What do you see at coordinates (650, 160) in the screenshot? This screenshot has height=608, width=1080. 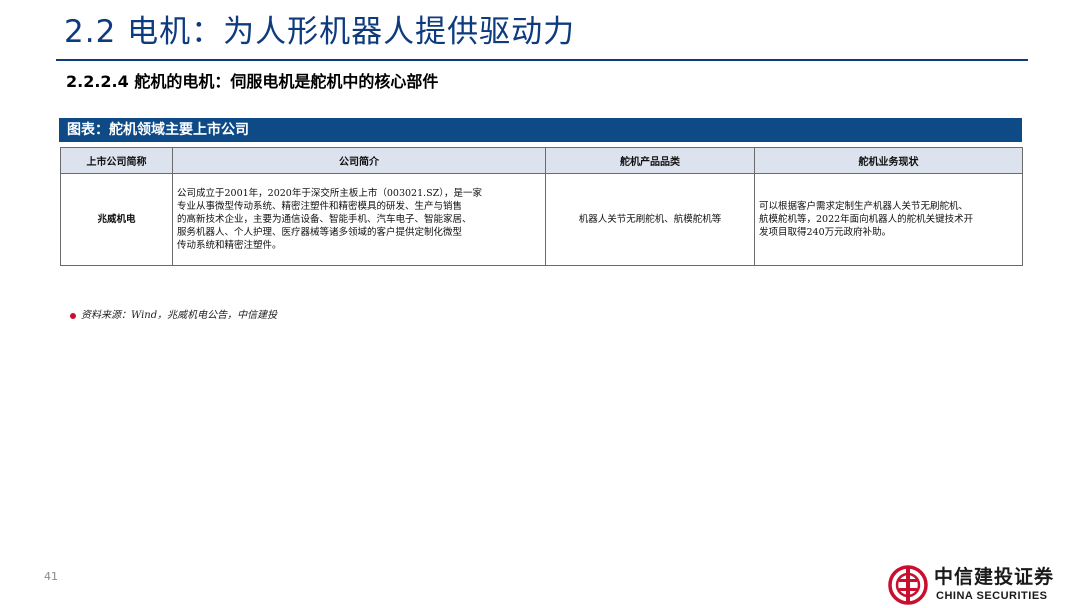 I see `column-header-products: 舵机产品品类` at bounding box center [650, 160].